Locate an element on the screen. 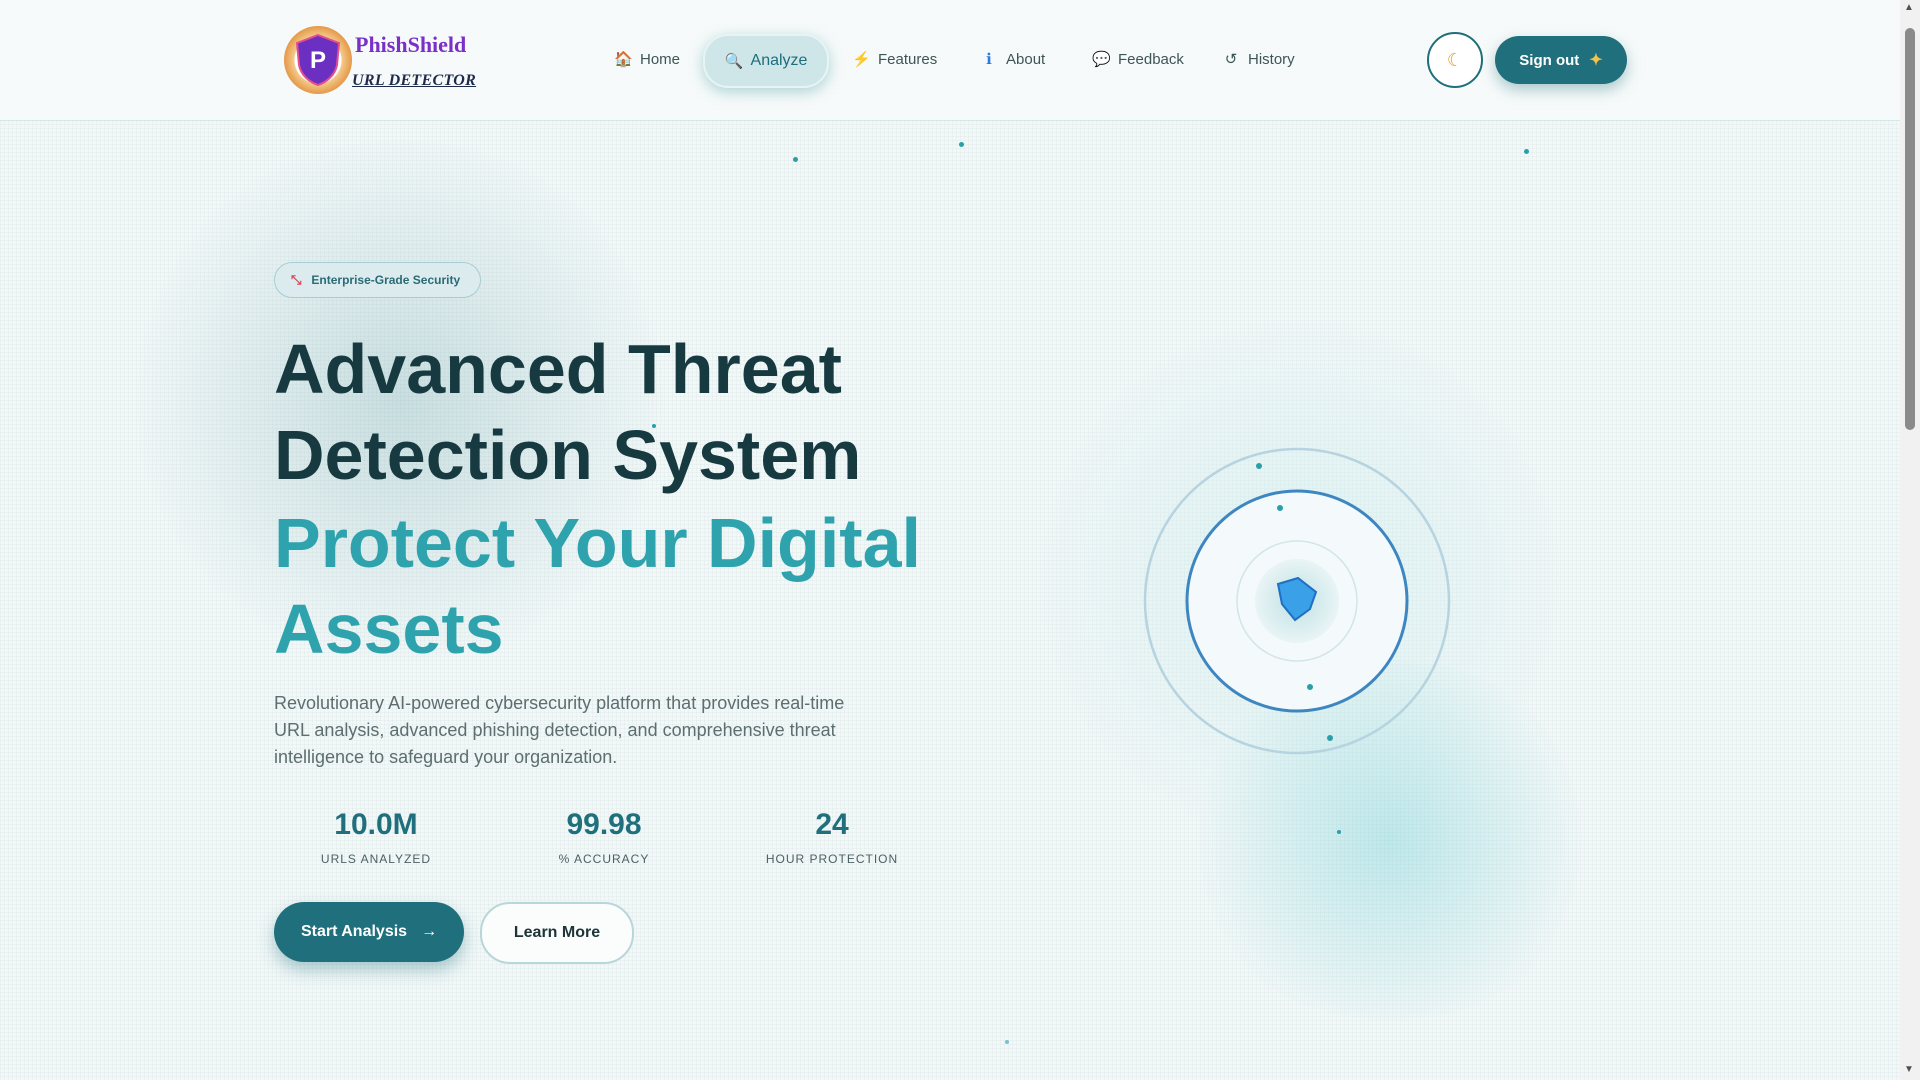 Image resolution: width=1920 pixels, height=1080 pixels. hero-highlight-line-2: Assets is located at coordinates (389, 629).